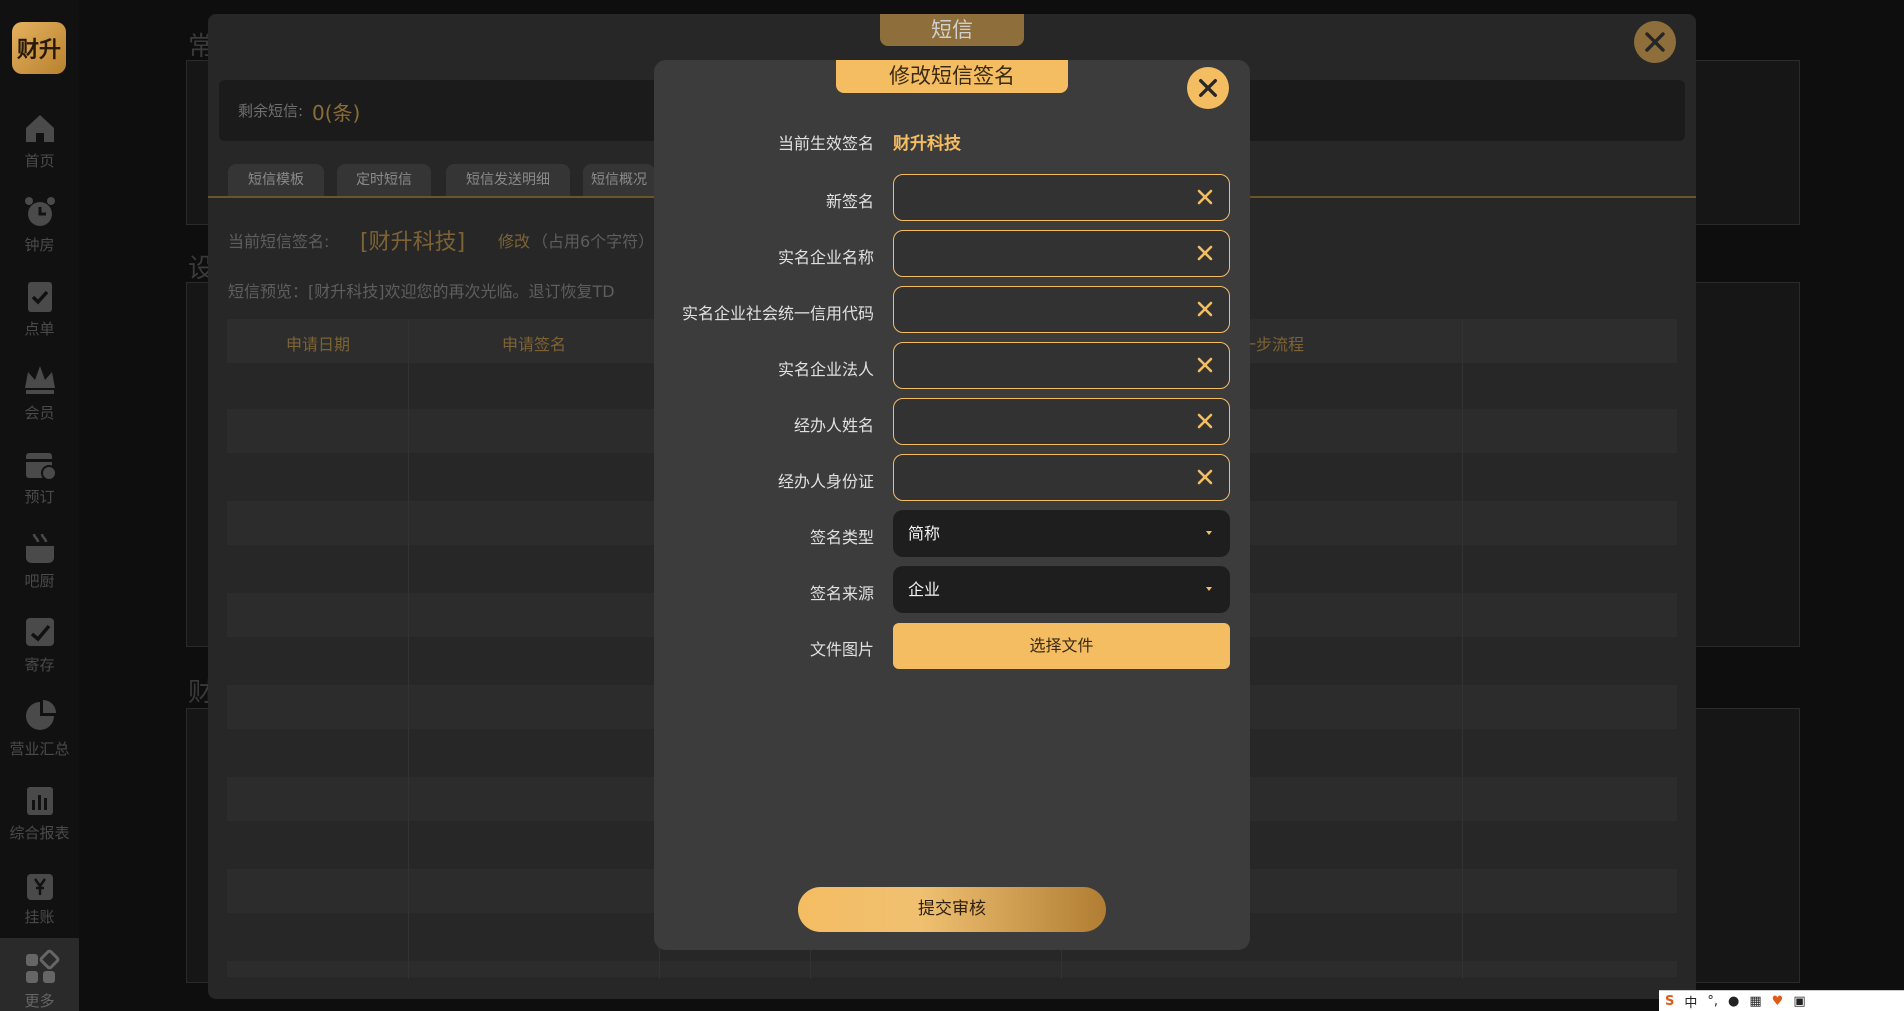 The width and height of the screenshot is (1904, 1011). I want to click on credit-code-input, so click(1061, 309).